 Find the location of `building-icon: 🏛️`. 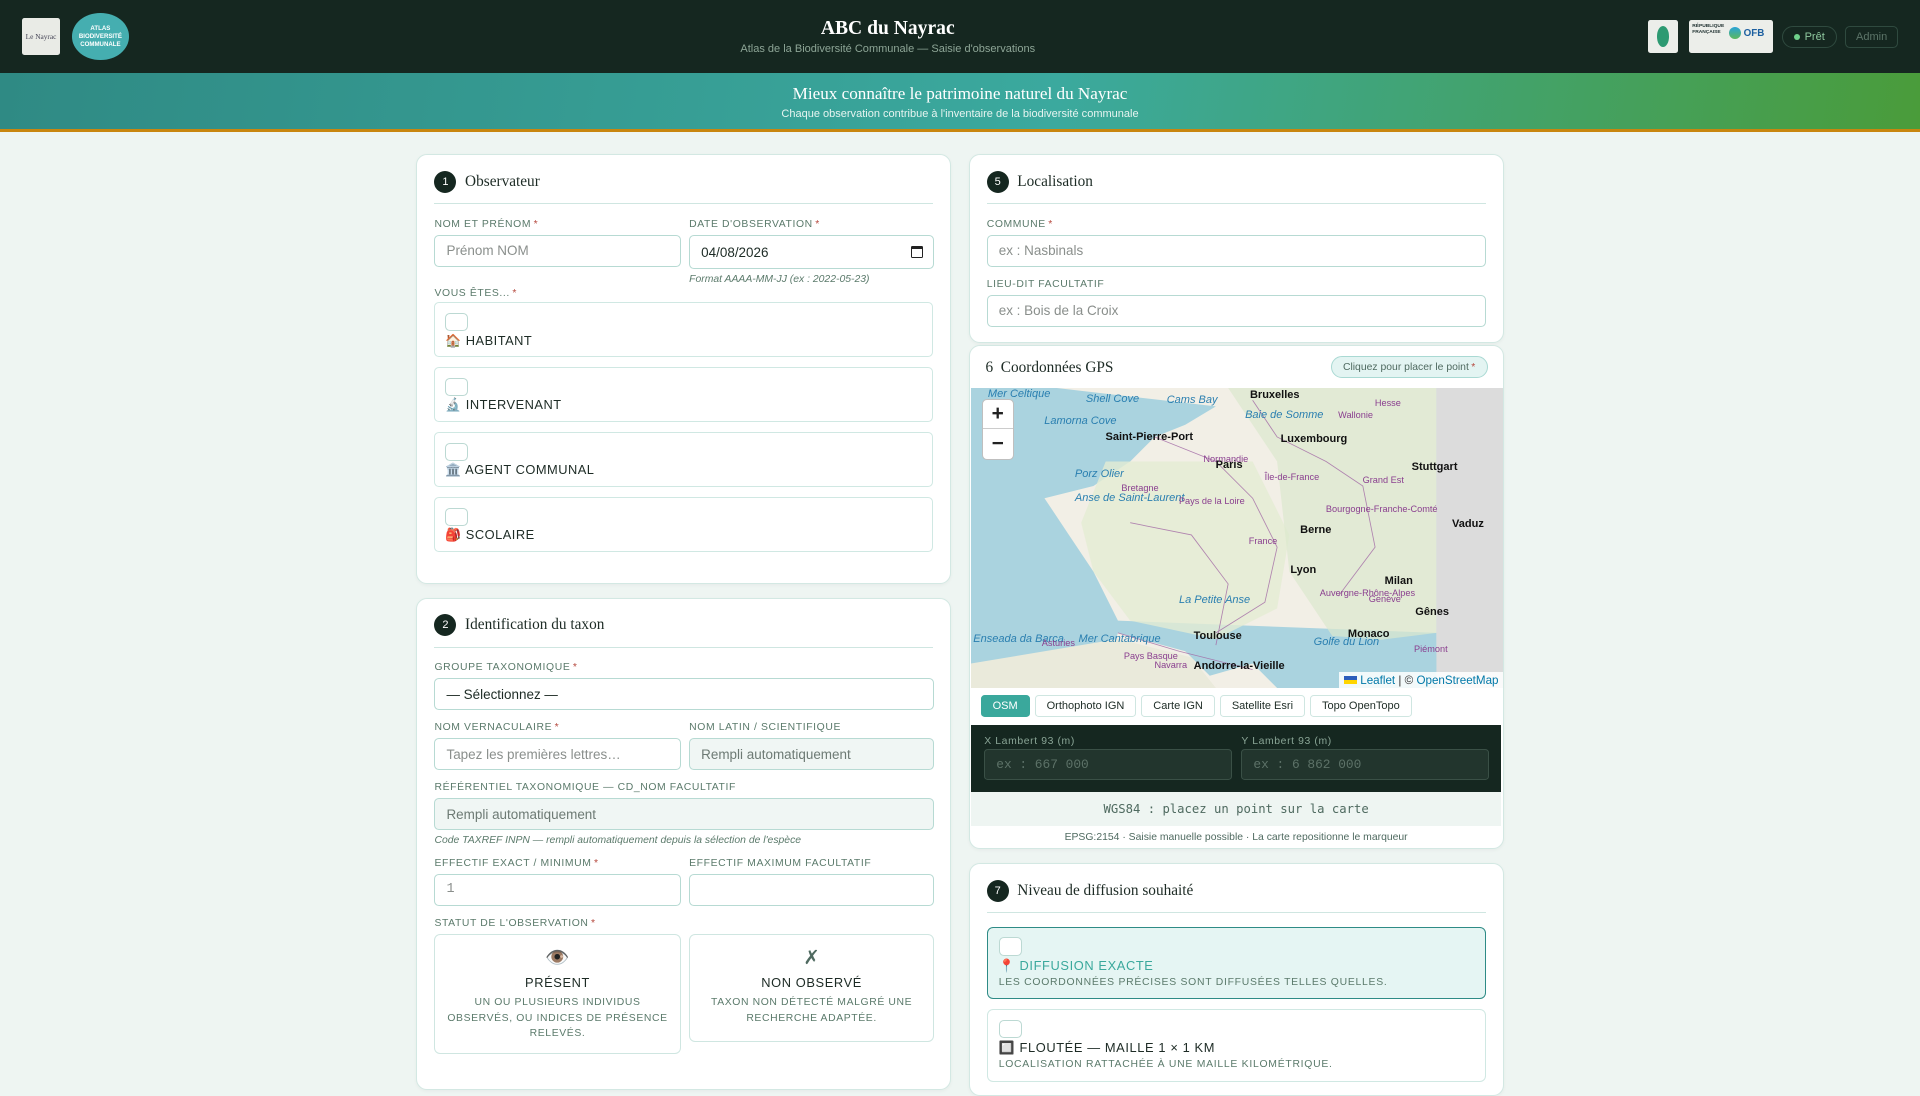

building-icon: 🏛️ is located at coordinates (453, 470).